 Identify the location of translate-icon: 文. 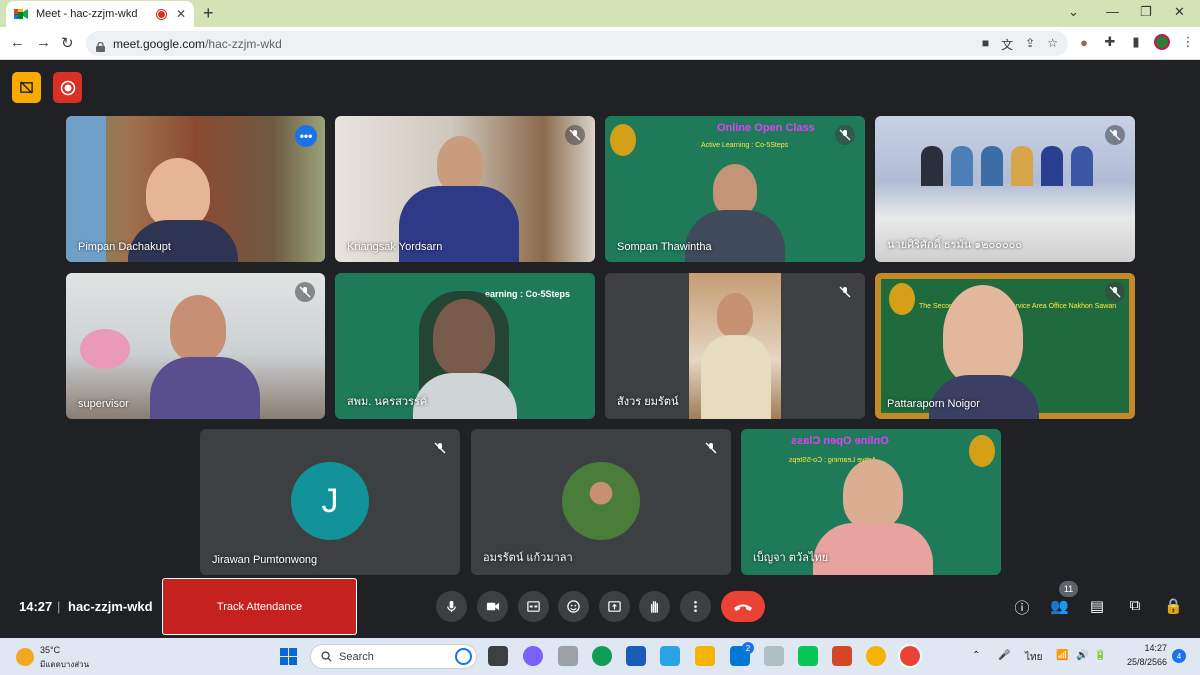
(1007, 44).